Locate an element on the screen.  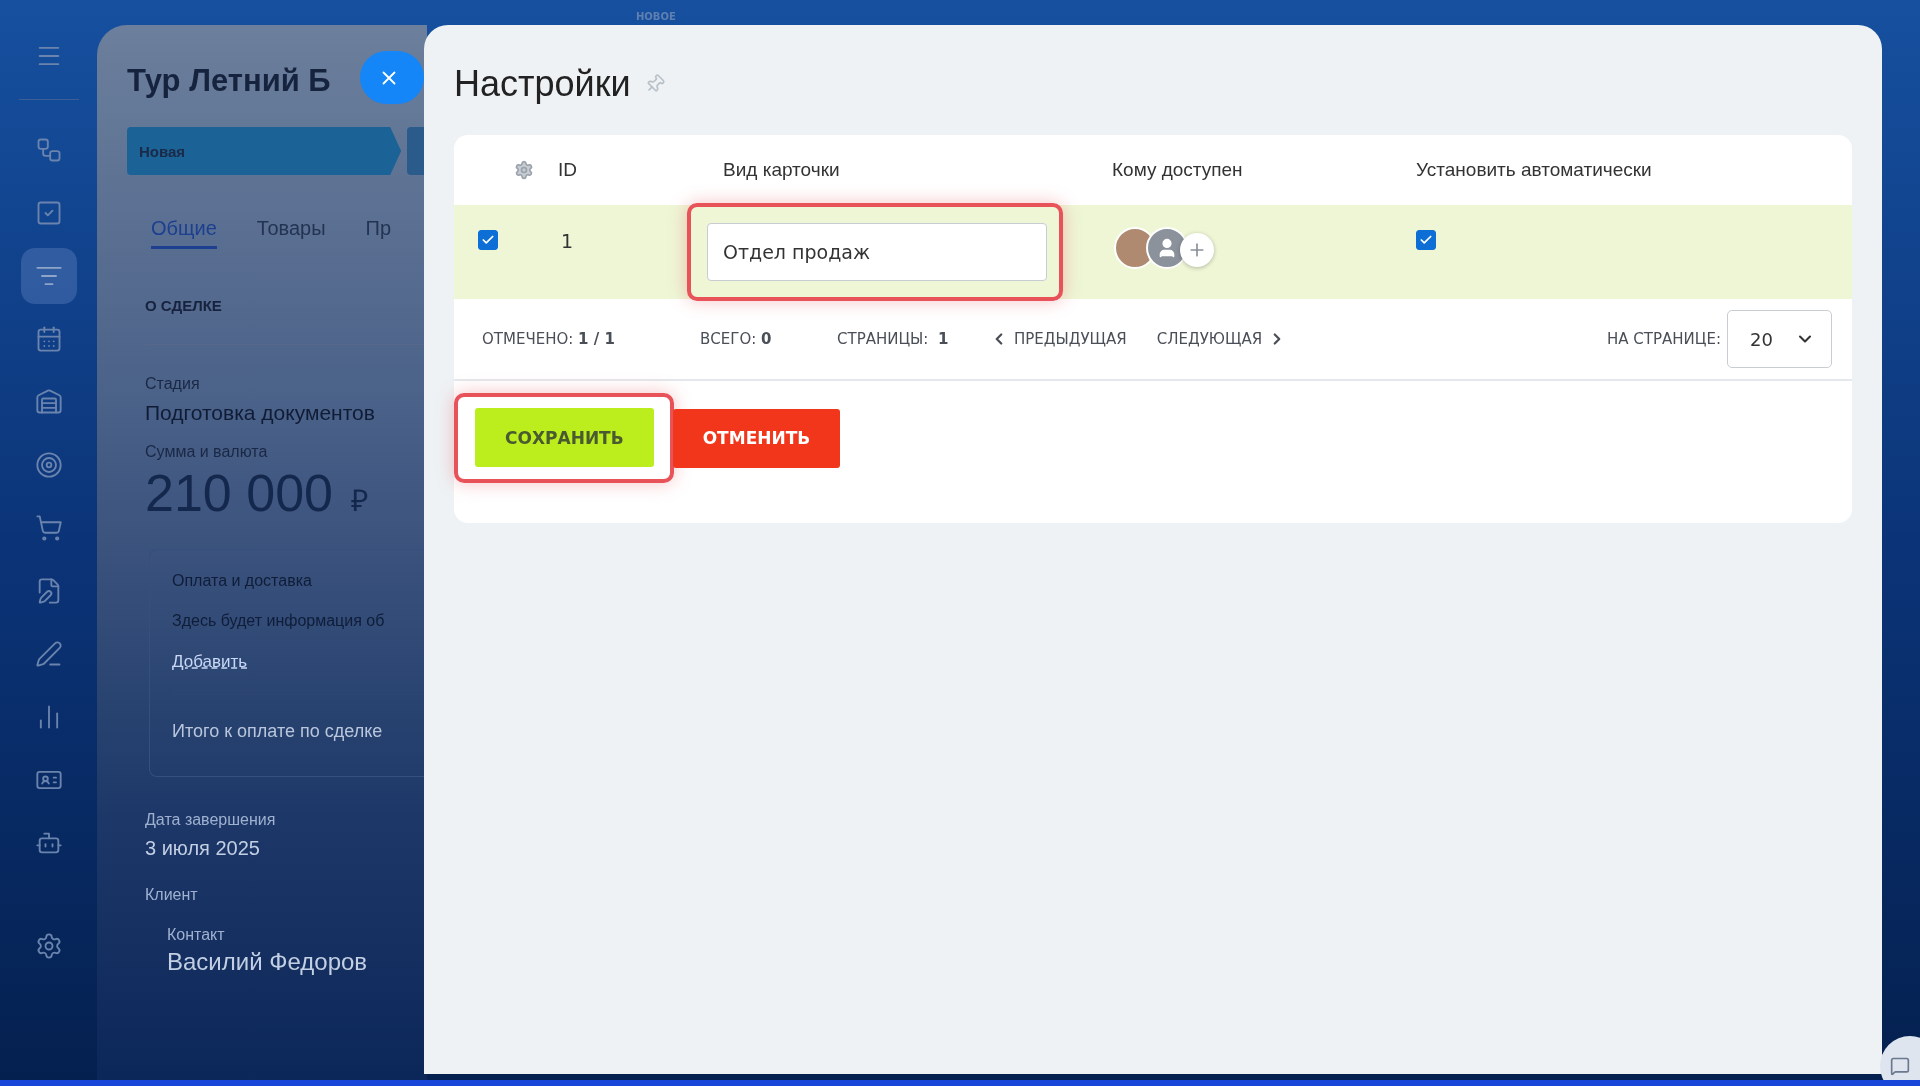
pages-count: СТРАНИЦЫ: 1 is located at coordinates (893, 339).